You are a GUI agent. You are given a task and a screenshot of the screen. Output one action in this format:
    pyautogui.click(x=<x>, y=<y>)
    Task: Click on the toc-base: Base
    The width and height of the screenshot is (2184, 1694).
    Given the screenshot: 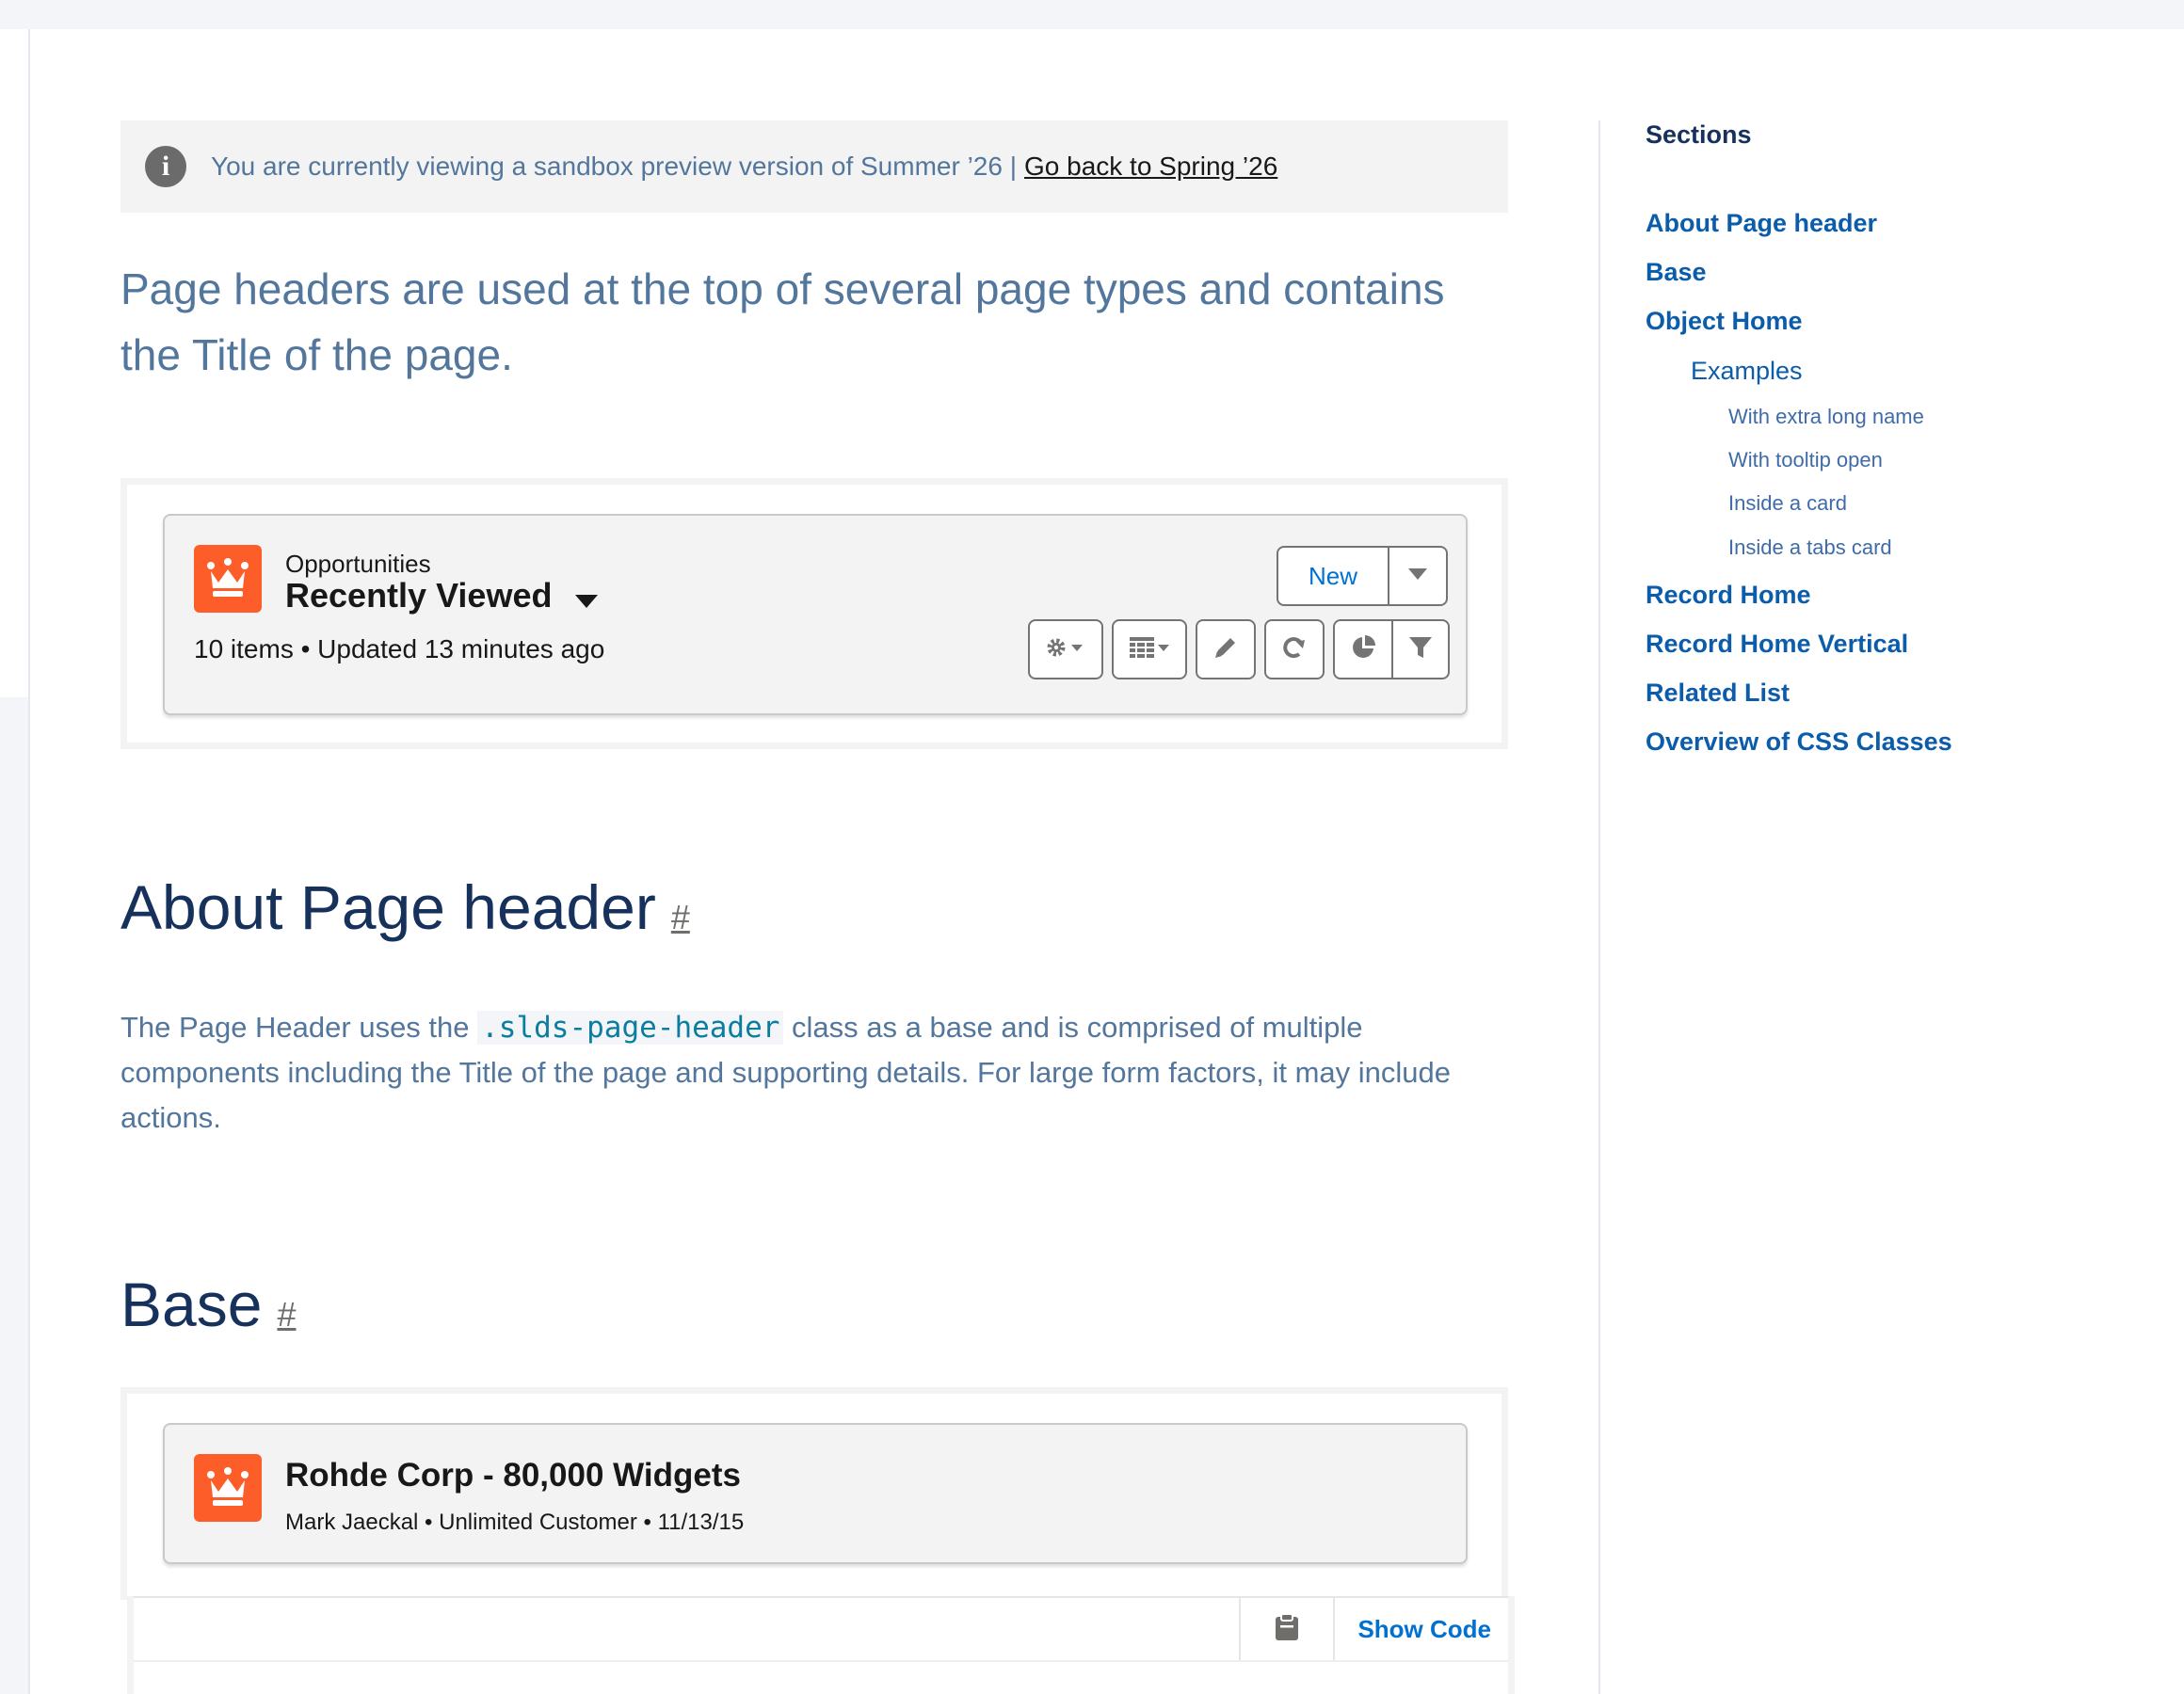 What is the action you would take?
    pyautogui.click(x=1676, y=272)
    